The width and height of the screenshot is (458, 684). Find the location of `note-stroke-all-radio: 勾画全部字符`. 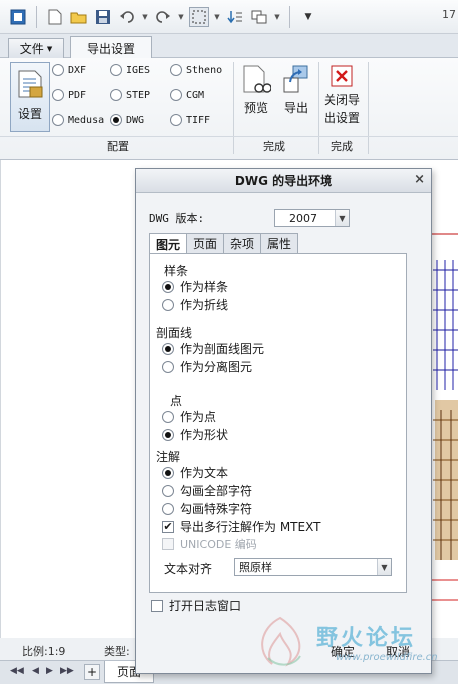

note-stroke-all-radio: 勾画全部字符 is located at coordinates (207, 490).